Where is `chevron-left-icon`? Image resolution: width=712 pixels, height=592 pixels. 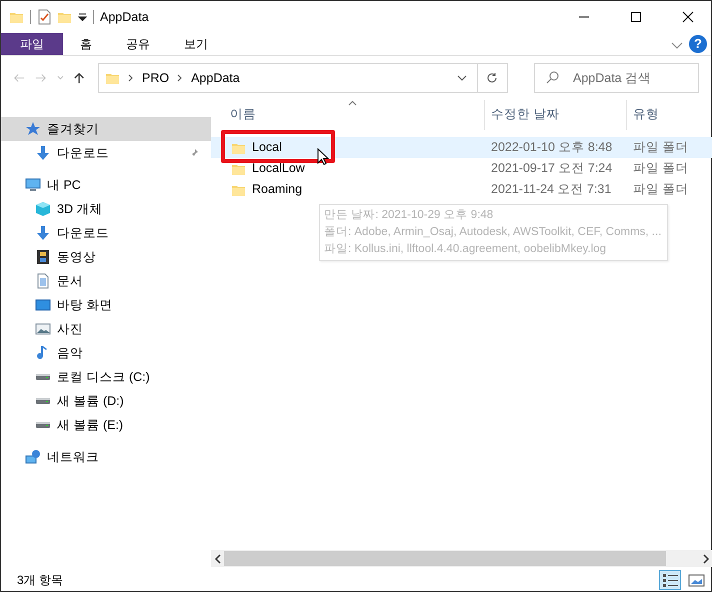
chevron-left-icon is located at coordinates (218, 559).